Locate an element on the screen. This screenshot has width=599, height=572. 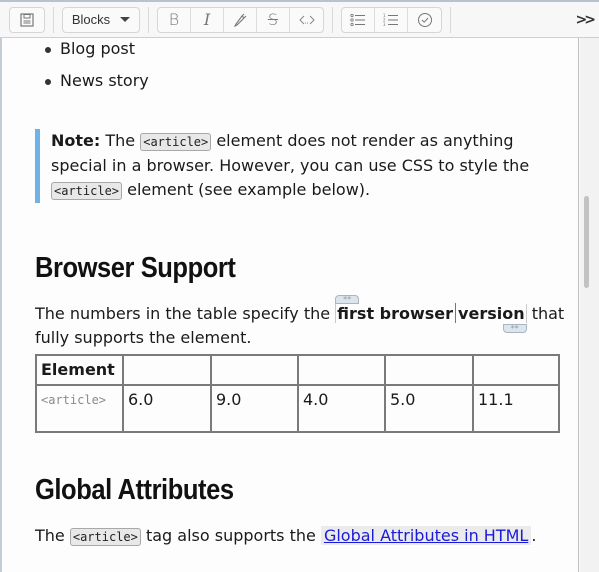
table-cell: 4.0 is located at coordinates (341, 408).